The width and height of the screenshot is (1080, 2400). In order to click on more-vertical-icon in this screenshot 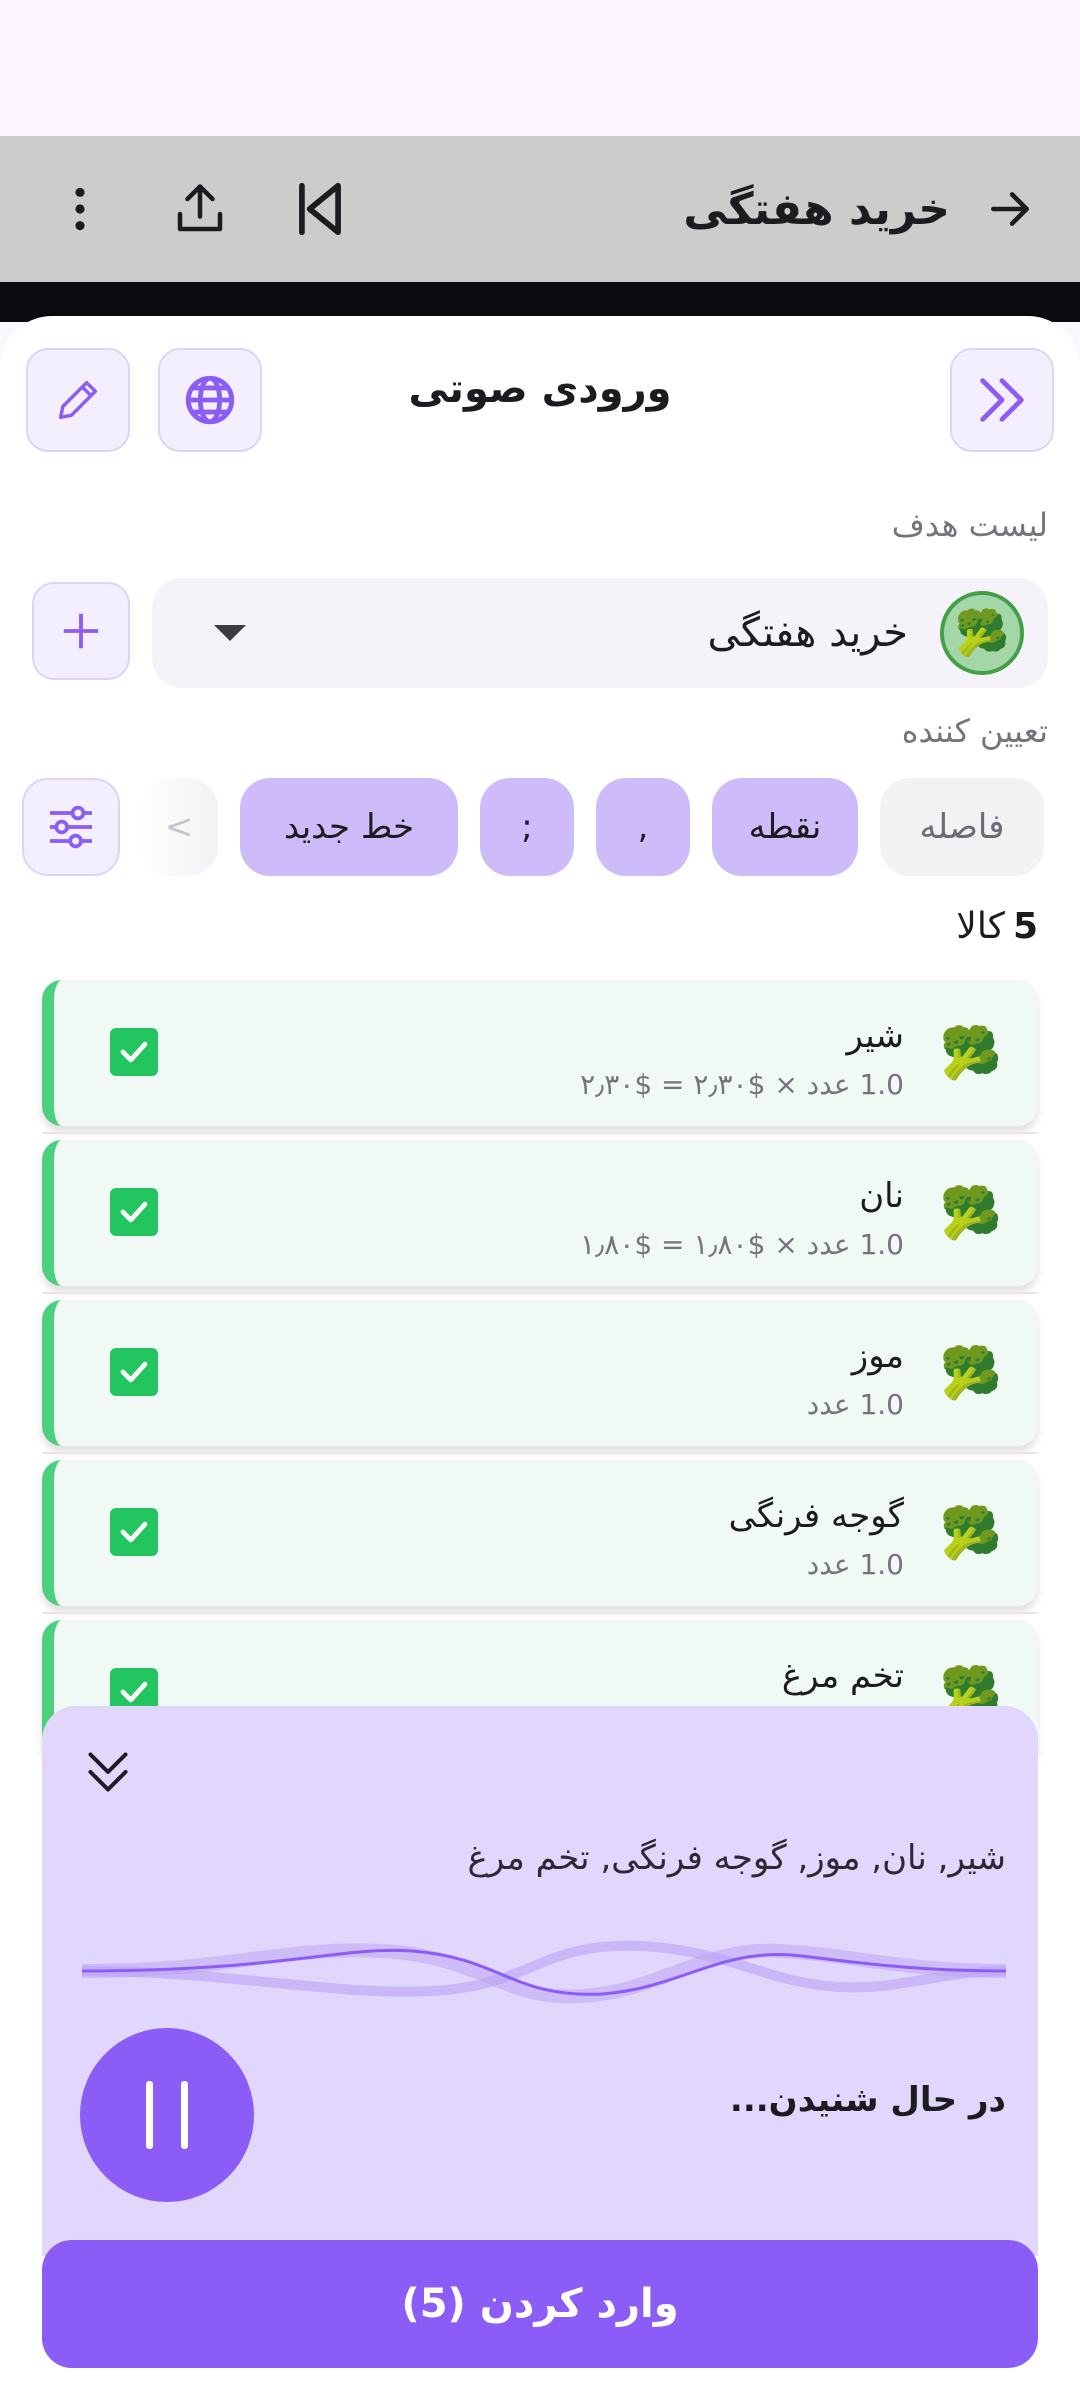, I will do `click(80, 209)`.